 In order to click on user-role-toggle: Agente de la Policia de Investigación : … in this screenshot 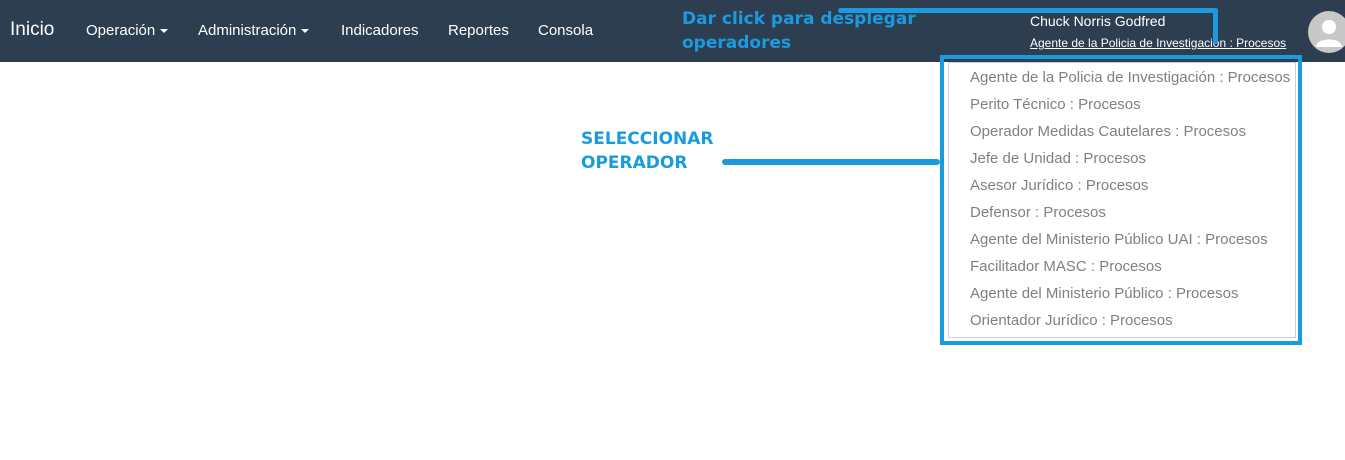, I will do `click(1158, 43)`.